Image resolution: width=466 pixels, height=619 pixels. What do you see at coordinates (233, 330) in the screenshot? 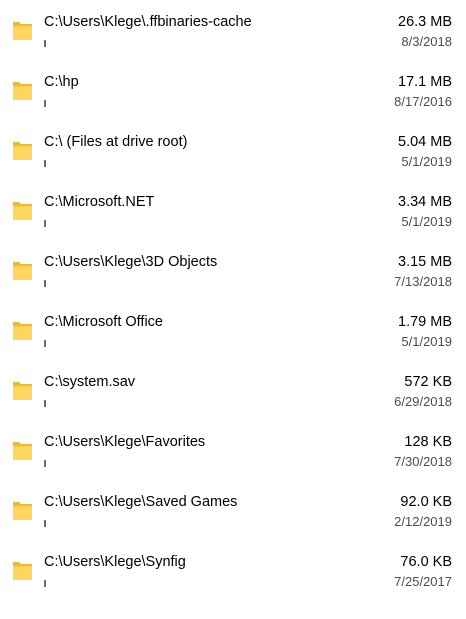
I see `list-item: C:\Microsoft Office 1.79 MB 5/1/2019` at bounding box center [233, 330].